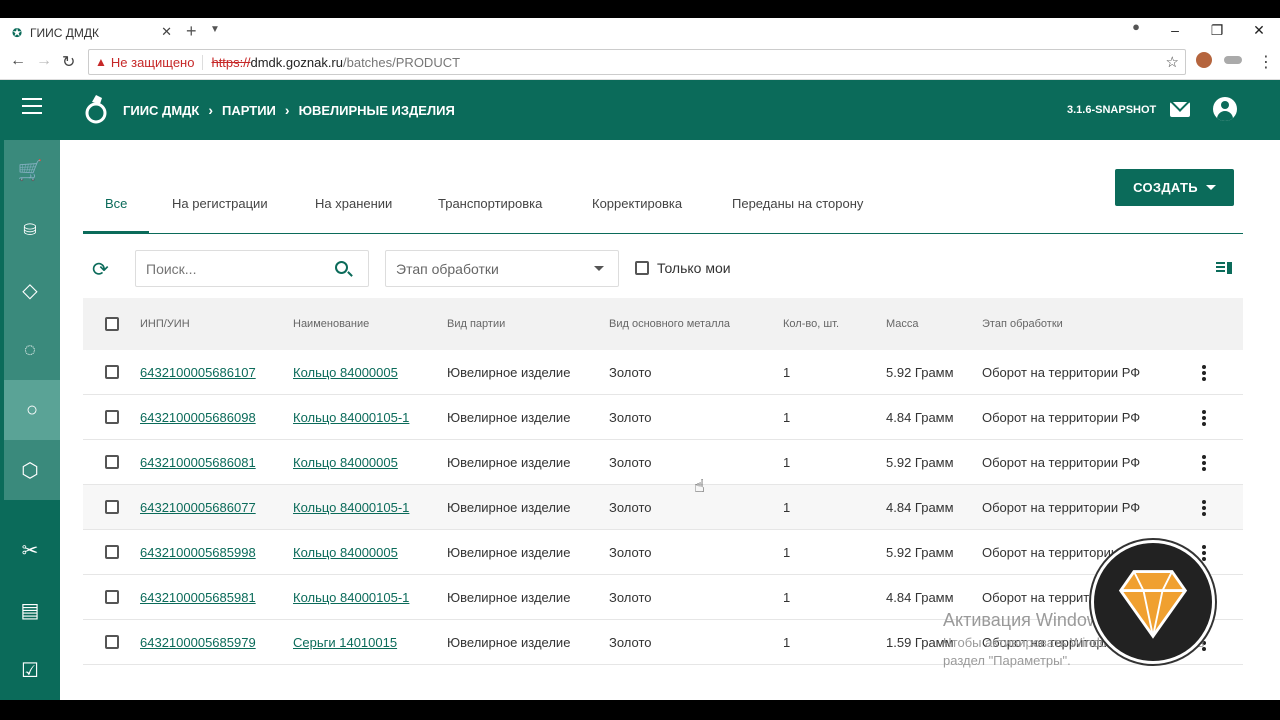 This screenshot has height=720, width=1280. Describe the element at coordinates (226, 268) in the screenshot. I see `search-input` at that location.